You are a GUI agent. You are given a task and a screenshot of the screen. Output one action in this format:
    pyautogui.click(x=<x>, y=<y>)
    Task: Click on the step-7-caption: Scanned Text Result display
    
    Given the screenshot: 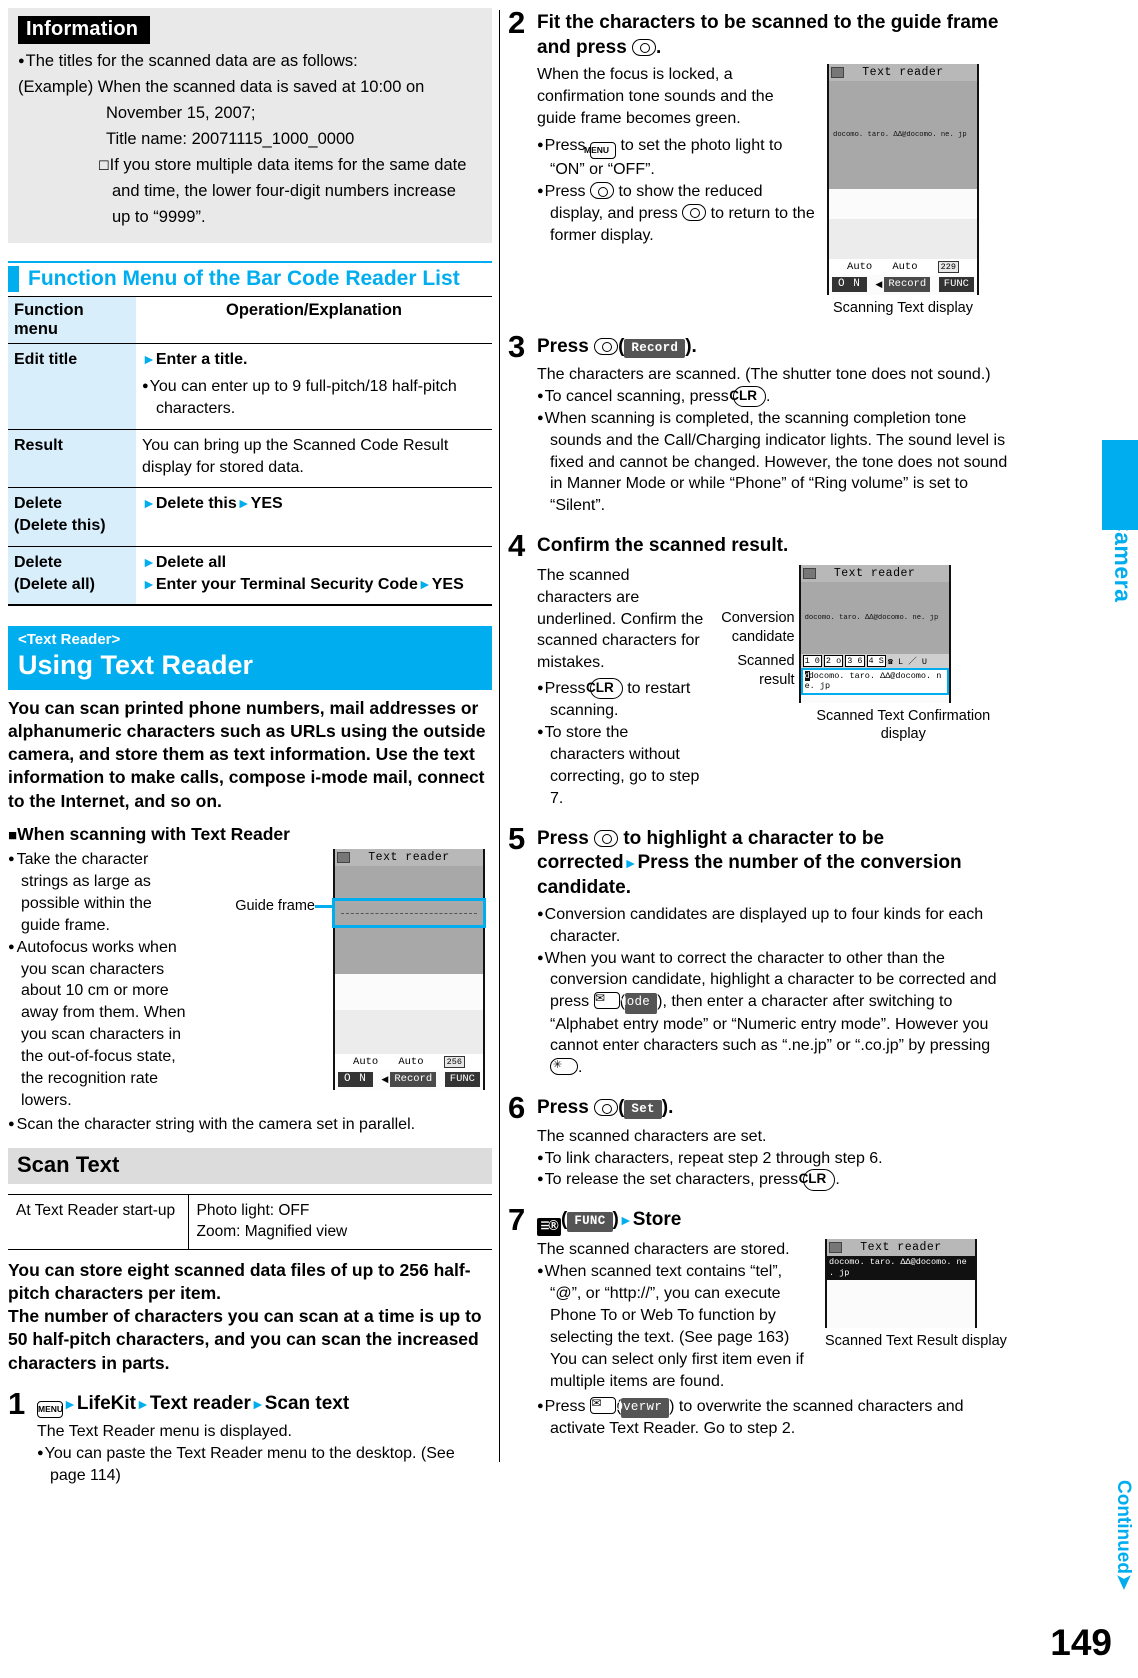 What is the action you would take?
    pyautogui.click(x=916, y=1341)
    